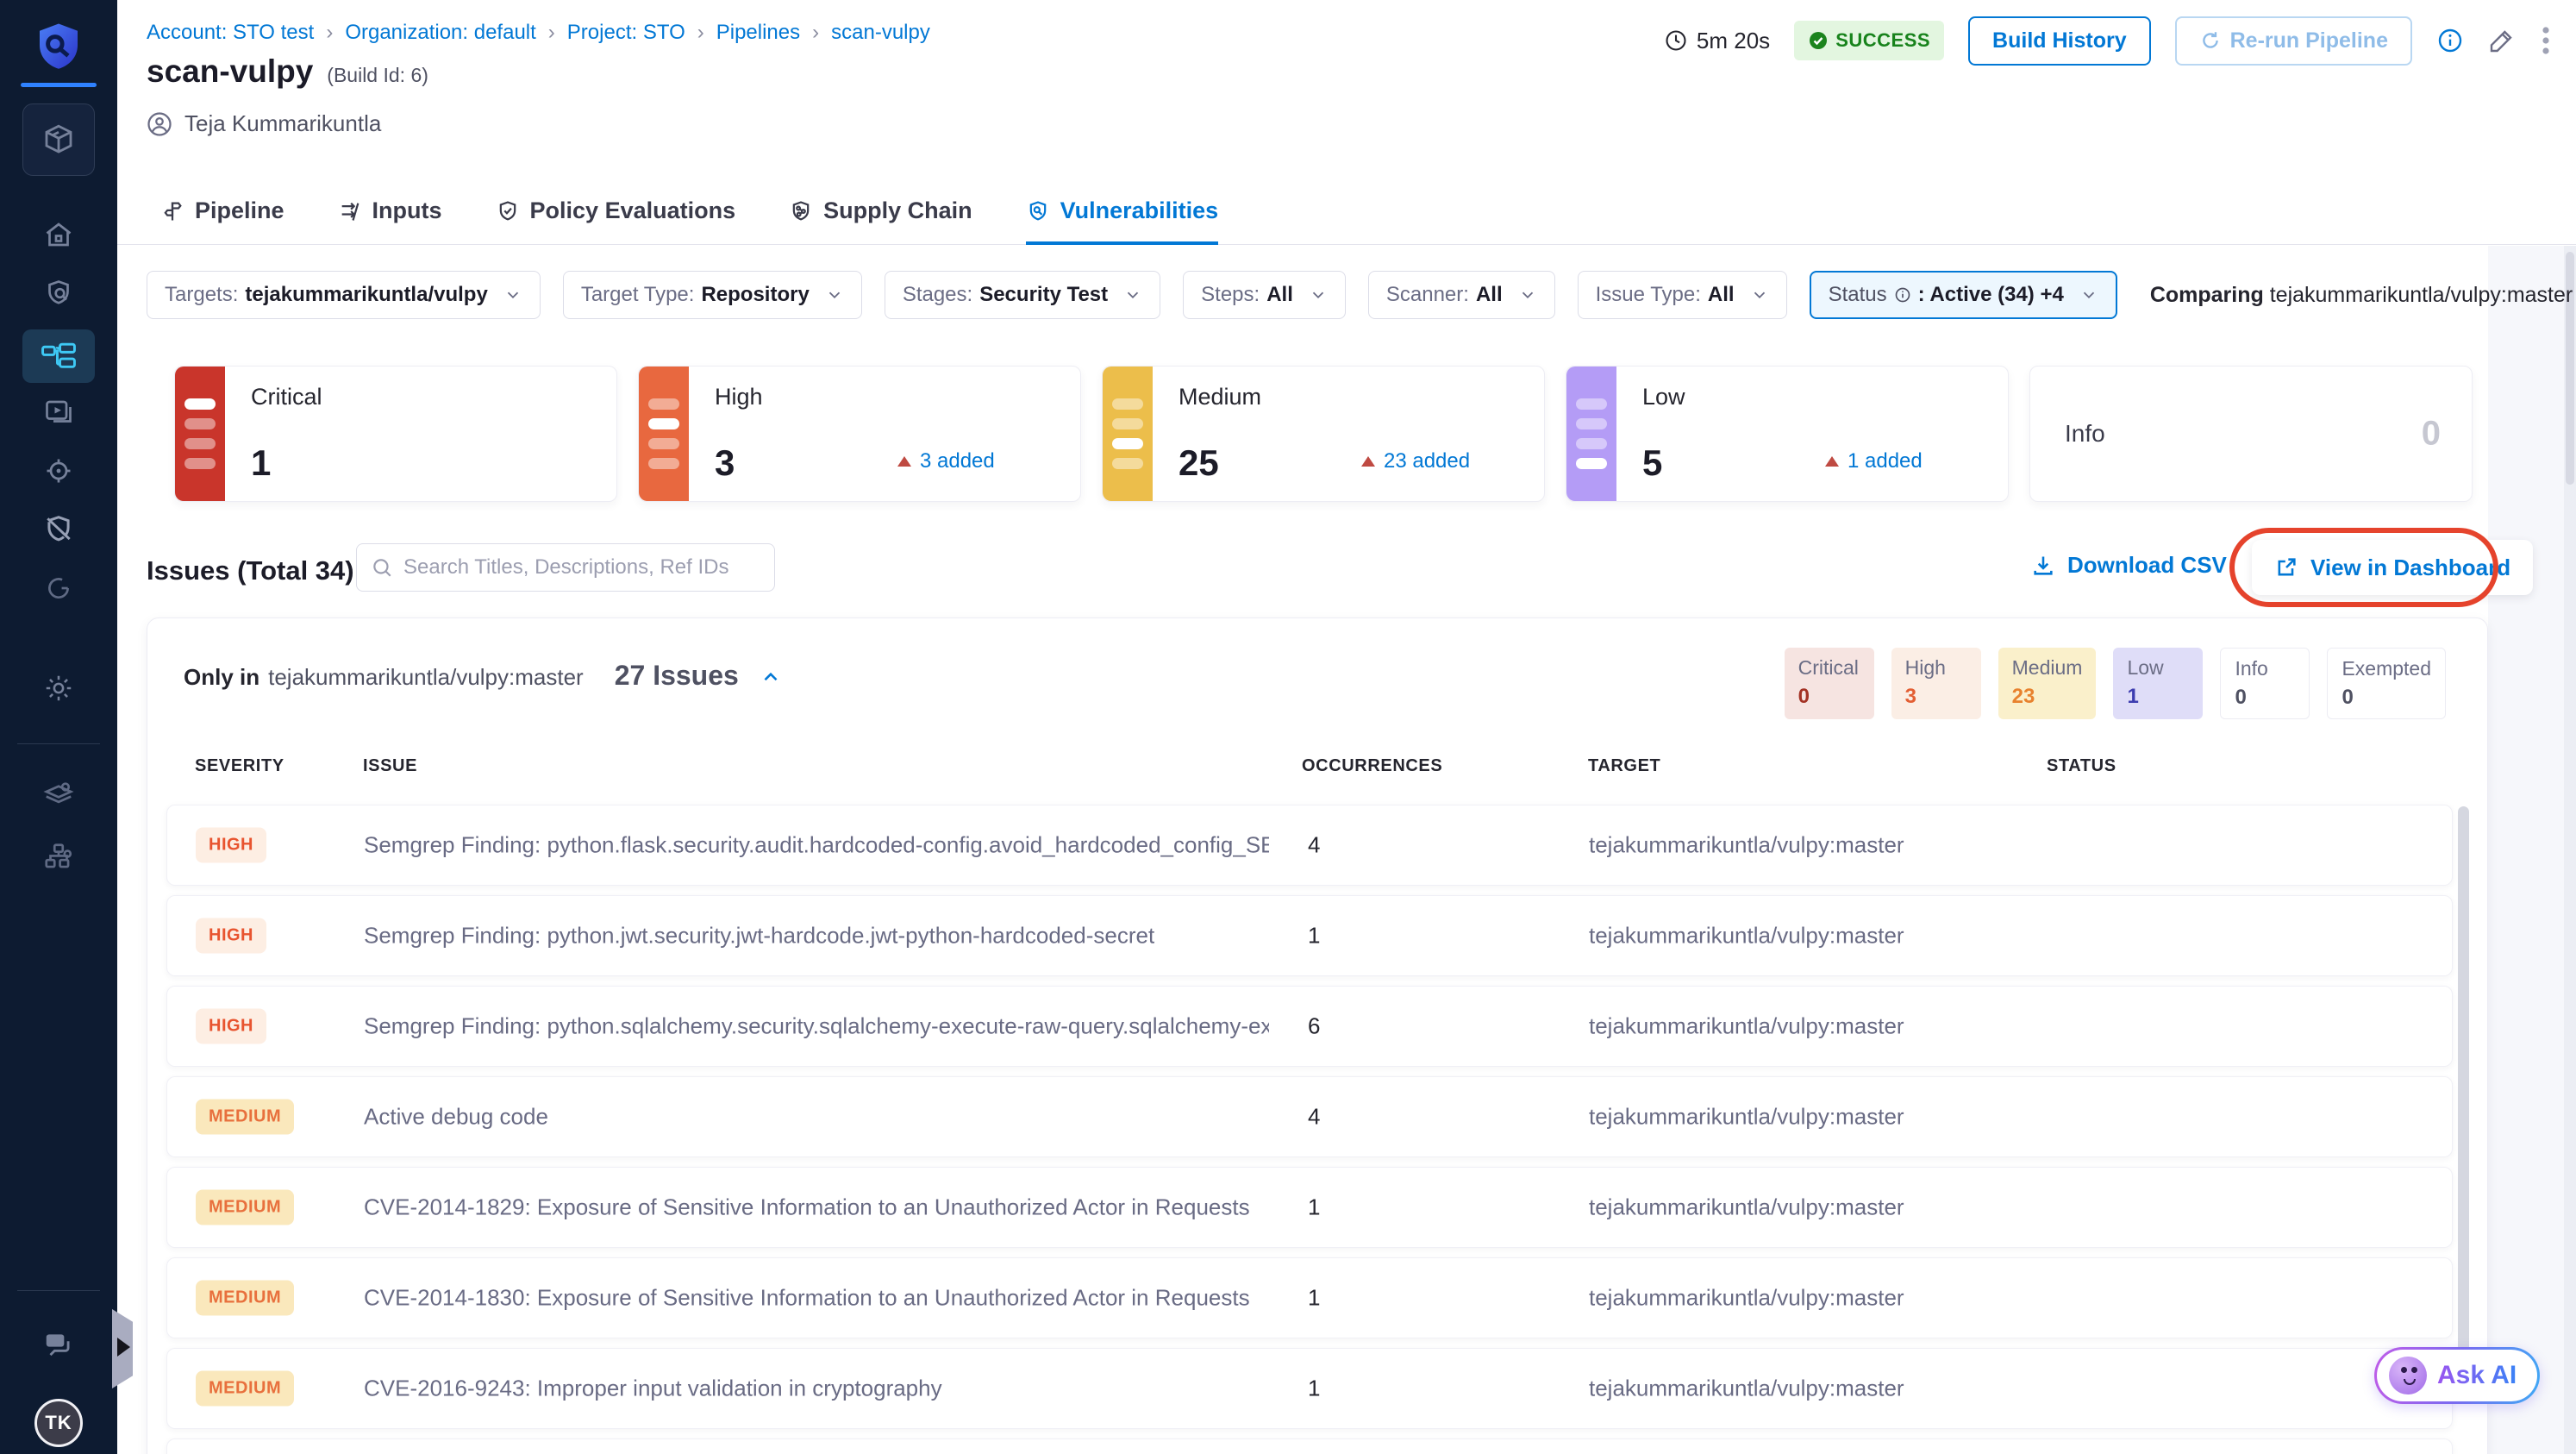 The width and height of the screenshot is (2576, 1454). Describe the element at coordinates (1759, 294) in the screenshot. I see `chevron-down-icon` at that location.